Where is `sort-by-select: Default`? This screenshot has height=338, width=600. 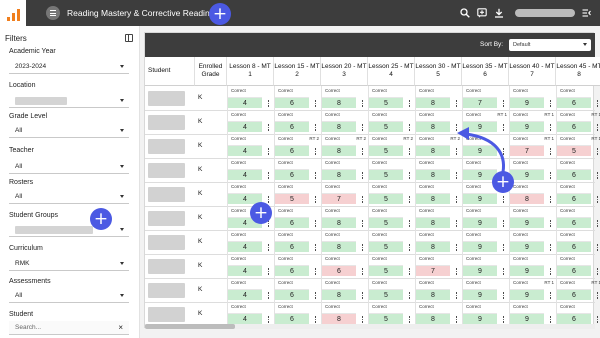
sort-by-select: Default is located at coordinates (550, 45).